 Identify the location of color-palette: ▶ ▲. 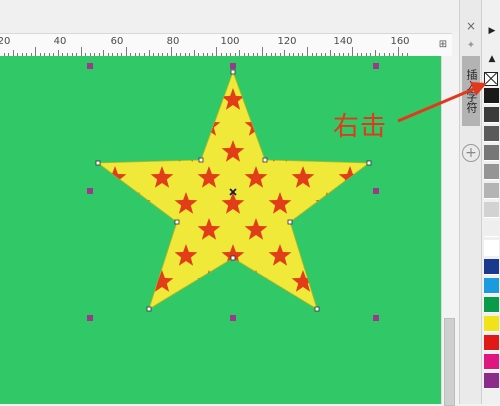
(490, 202).